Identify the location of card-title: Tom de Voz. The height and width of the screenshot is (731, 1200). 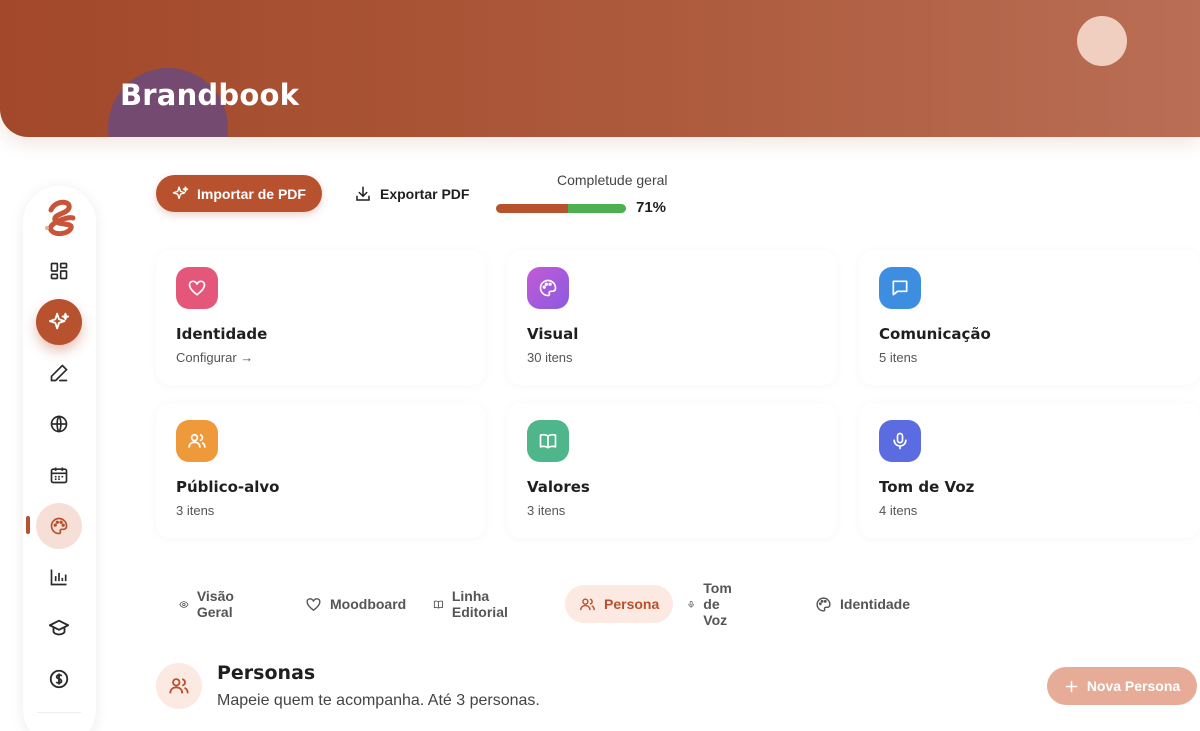
(927, 487).